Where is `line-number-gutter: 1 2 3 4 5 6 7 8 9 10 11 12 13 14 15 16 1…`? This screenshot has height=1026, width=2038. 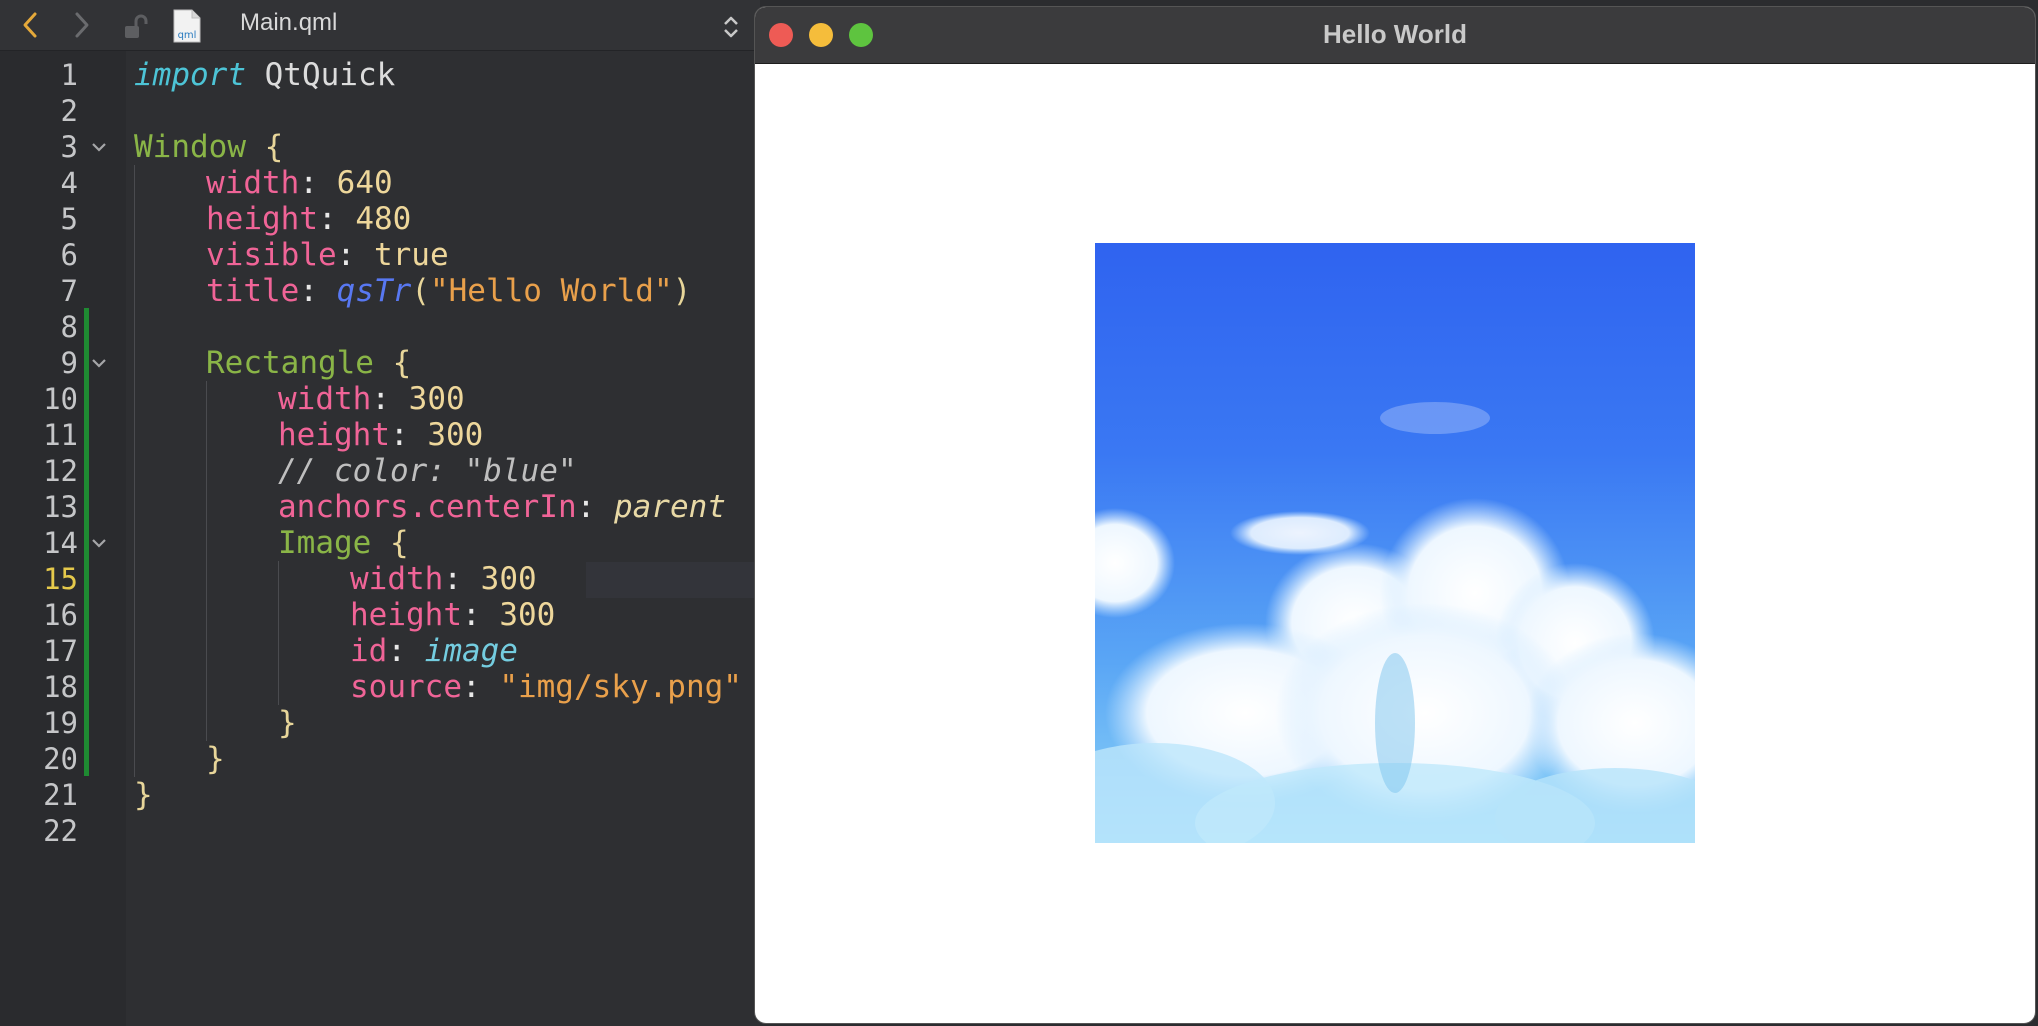 line-number-gutter: 1 2 3 4 5 6 7 8 9 10 11 12 13 14 15 16 1… is located at coordinates (63, 538).